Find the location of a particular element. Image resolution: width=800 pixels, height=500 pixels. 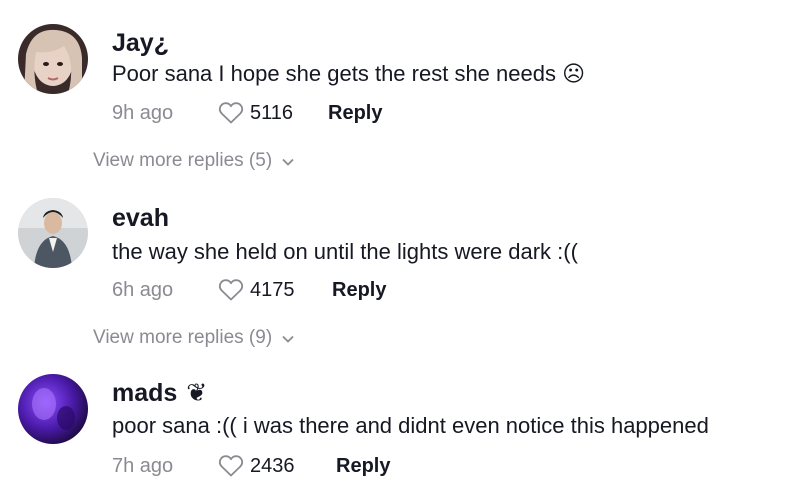

like-button: 4175 is located at coordinates (275, 290).